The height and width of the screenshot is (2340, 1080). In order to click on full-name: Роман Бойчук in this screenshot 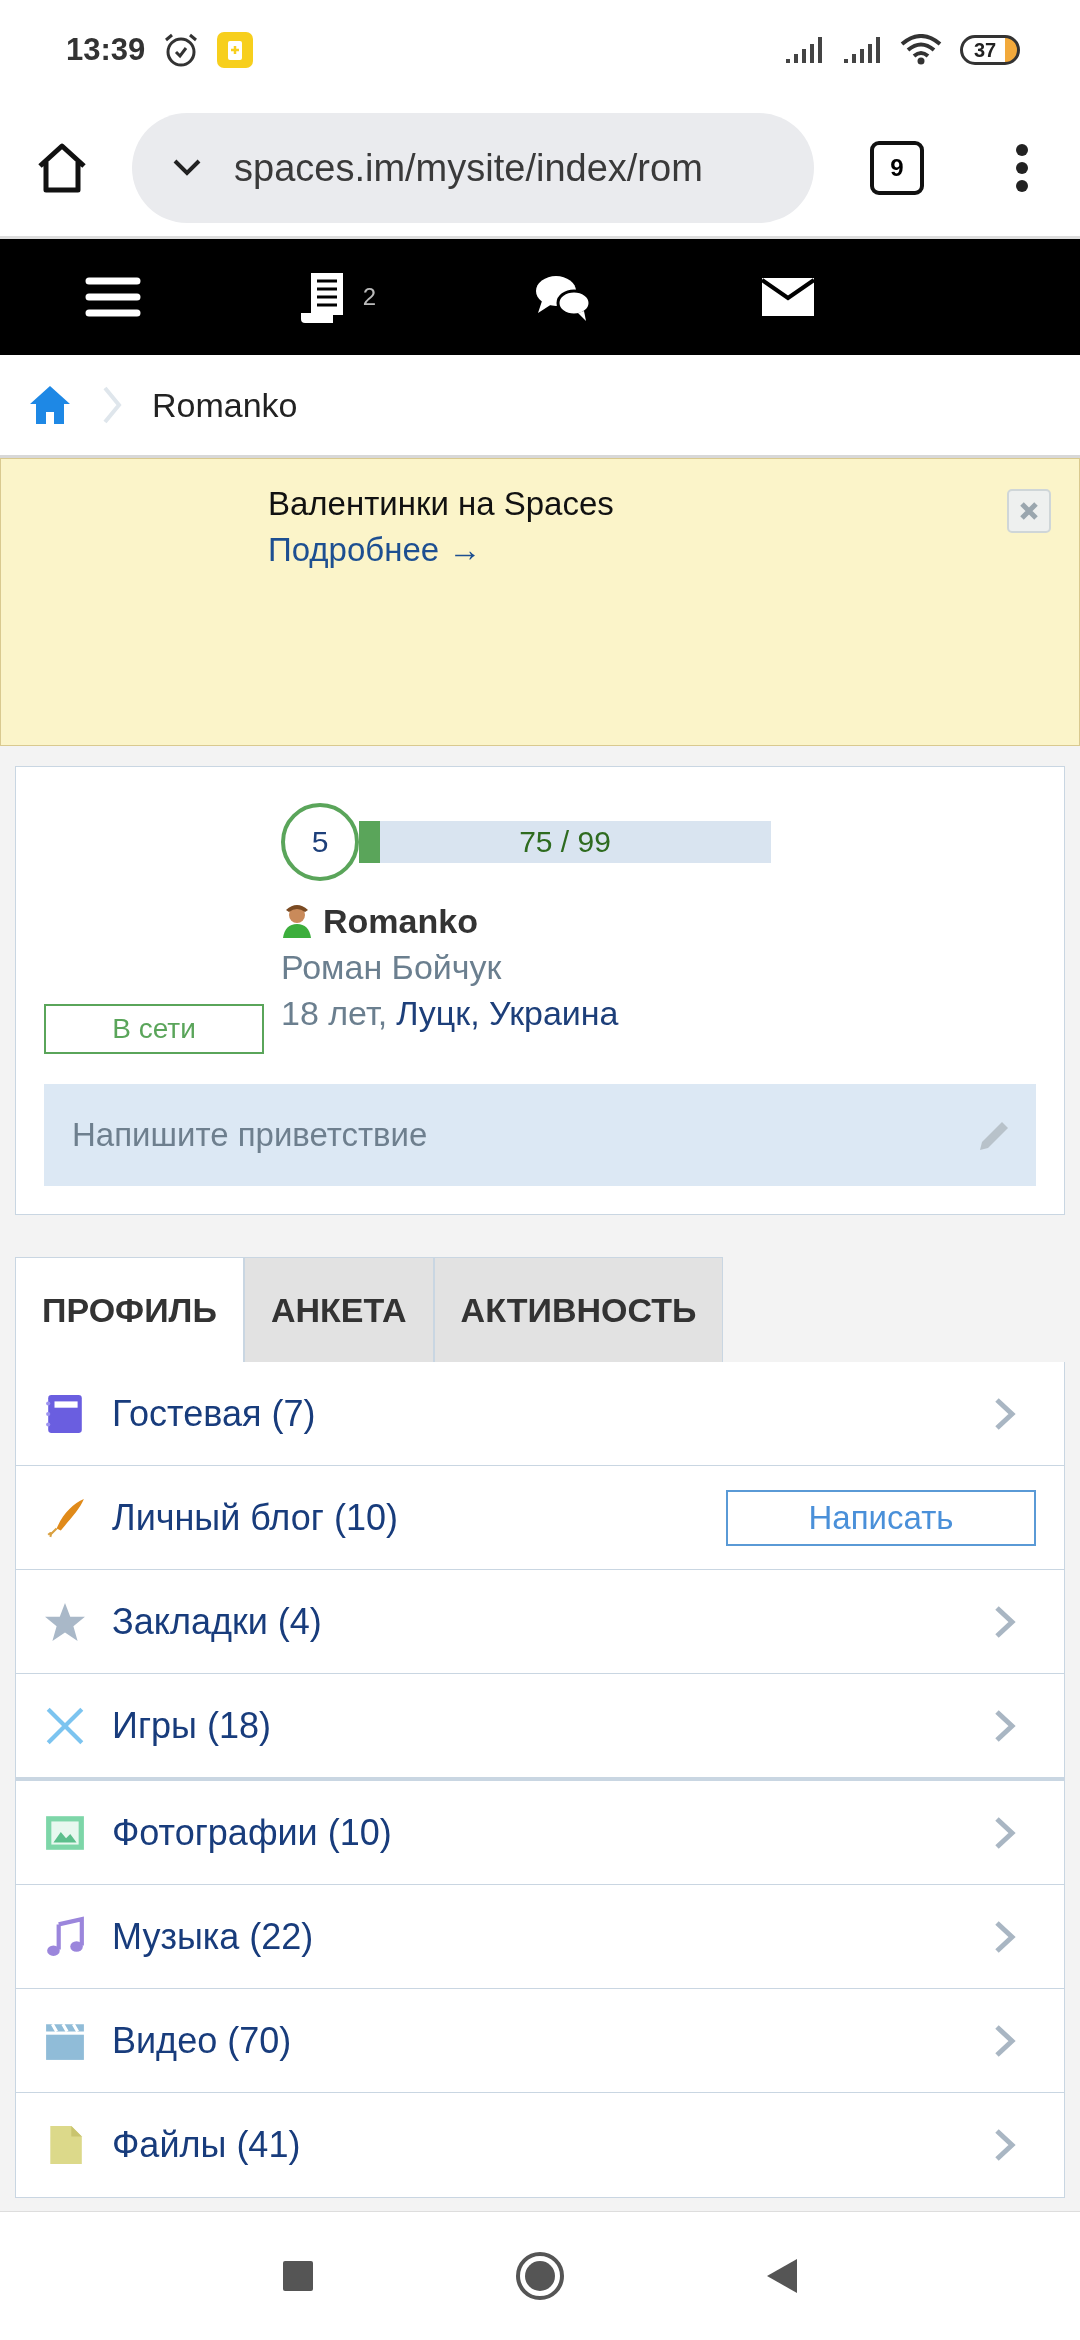, I will do `click(392, 967)`.